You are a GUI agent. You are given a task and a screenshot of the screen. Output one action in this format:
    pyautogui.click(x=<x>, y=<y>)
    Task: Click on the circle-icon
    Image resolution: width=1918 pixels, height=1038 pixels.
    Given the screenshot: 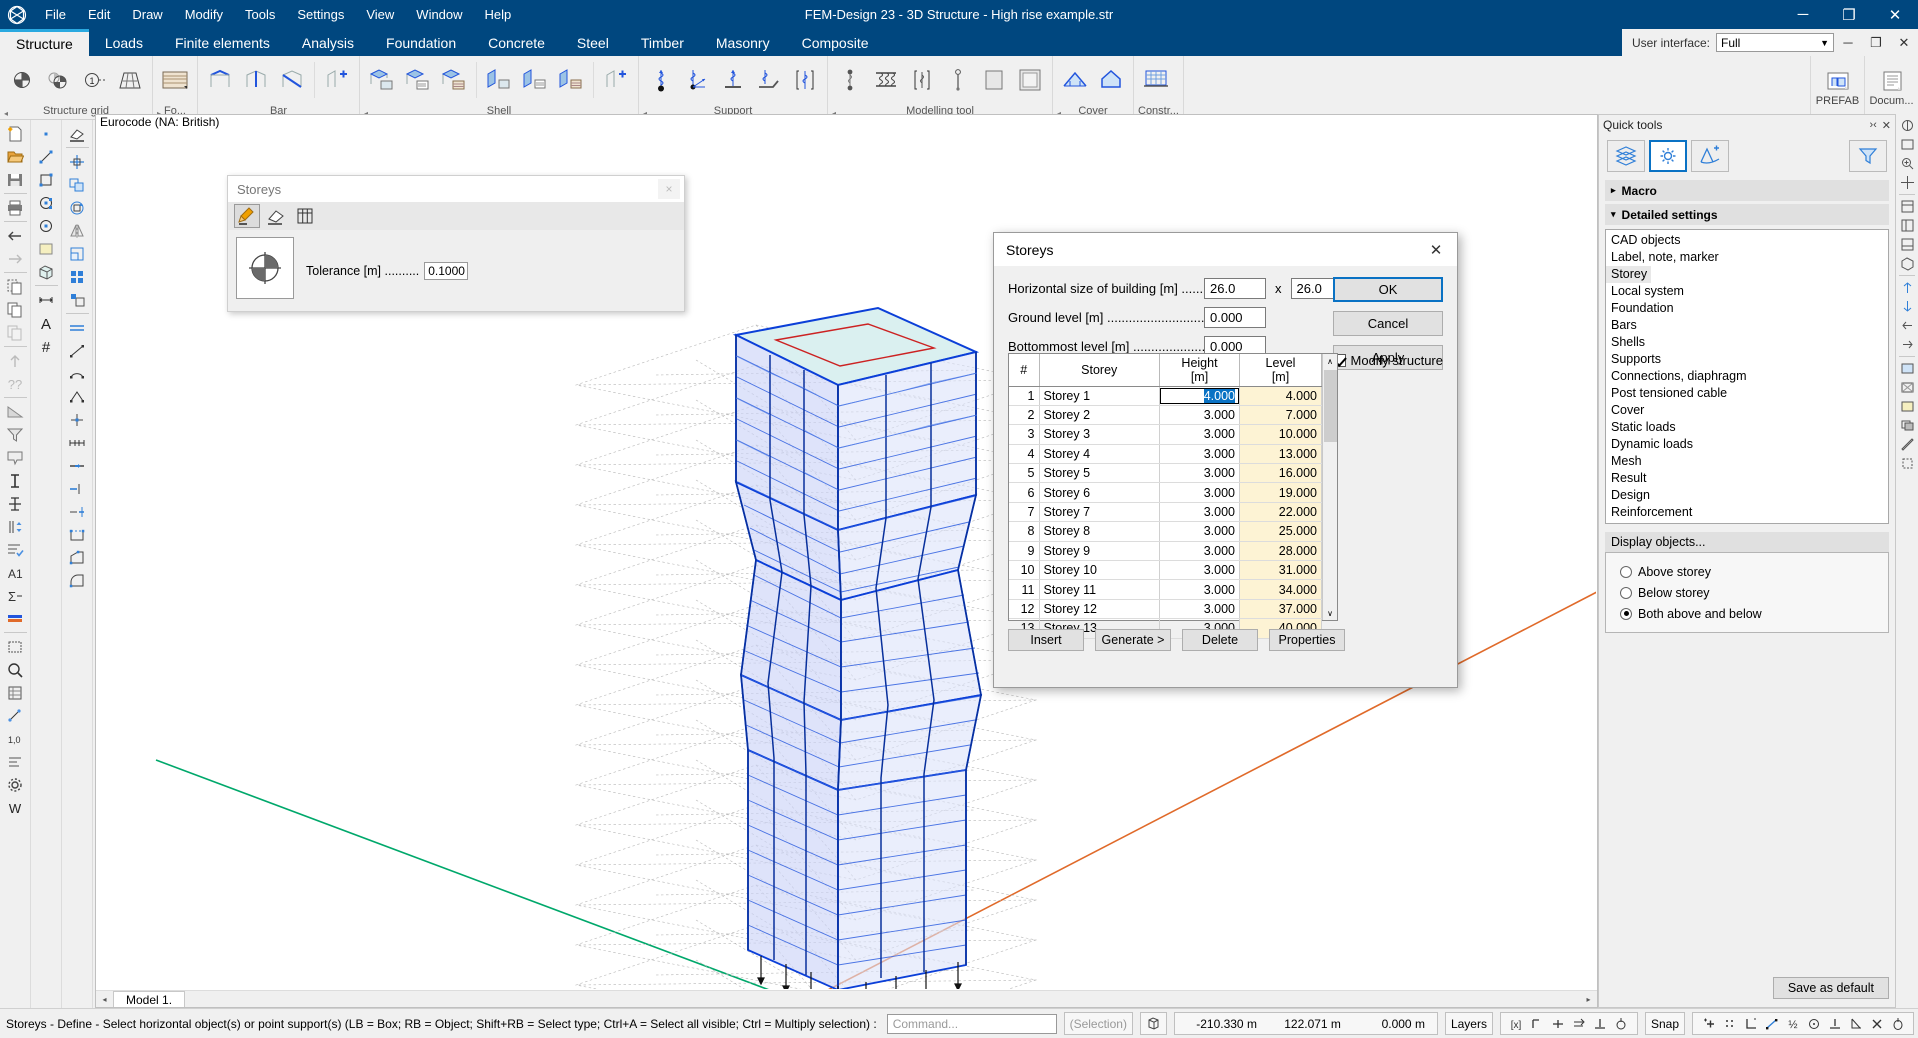 What is the action you would take?
    pyautogui.click(x=46, y=225)
    